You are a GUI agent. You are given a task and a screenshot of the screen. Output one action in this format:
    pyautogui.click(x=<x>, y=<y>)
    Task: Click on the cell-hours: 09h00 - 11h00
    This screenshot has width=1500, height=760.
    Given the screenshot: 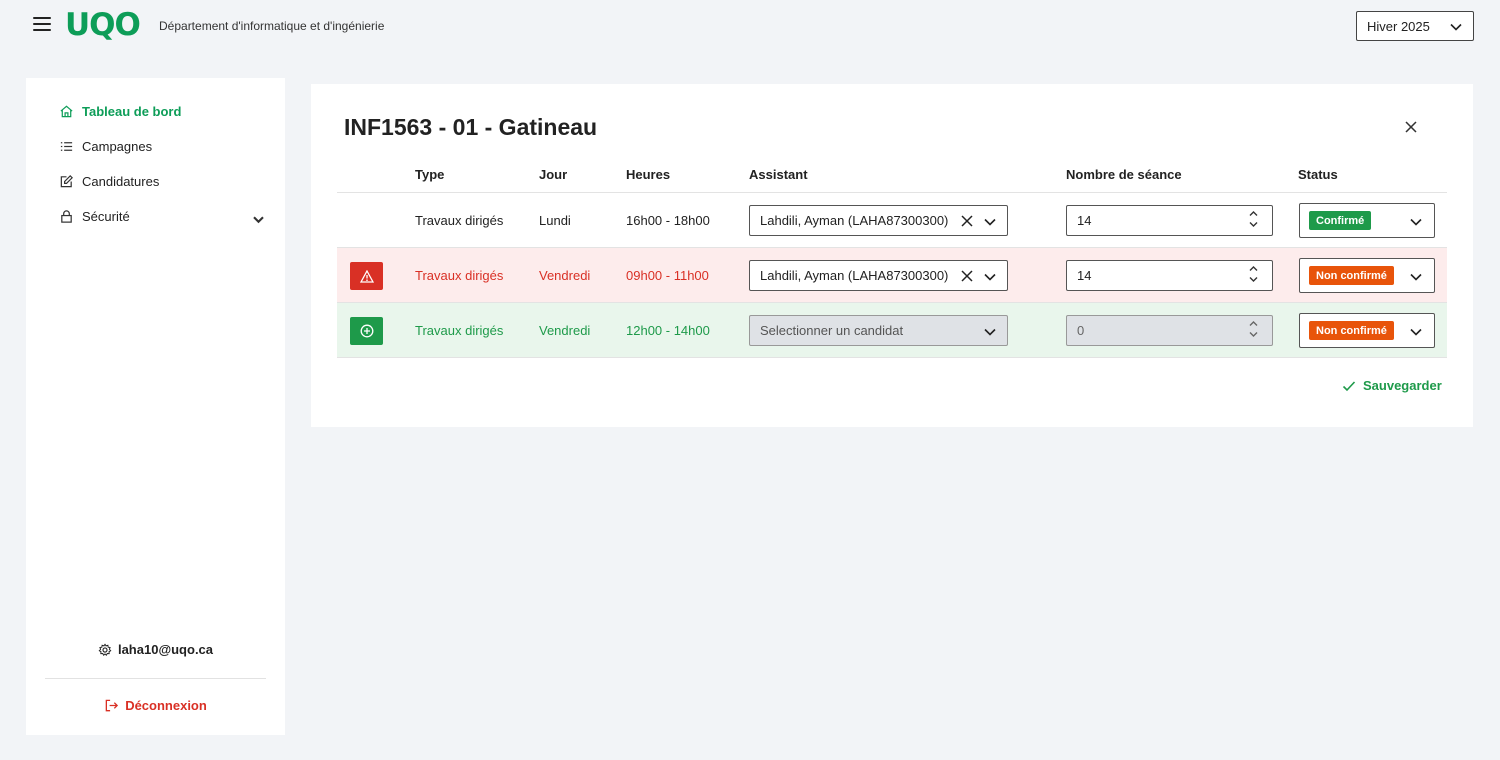 What is the action you would take?
    pyautogui.click(x=667, y=275)
    